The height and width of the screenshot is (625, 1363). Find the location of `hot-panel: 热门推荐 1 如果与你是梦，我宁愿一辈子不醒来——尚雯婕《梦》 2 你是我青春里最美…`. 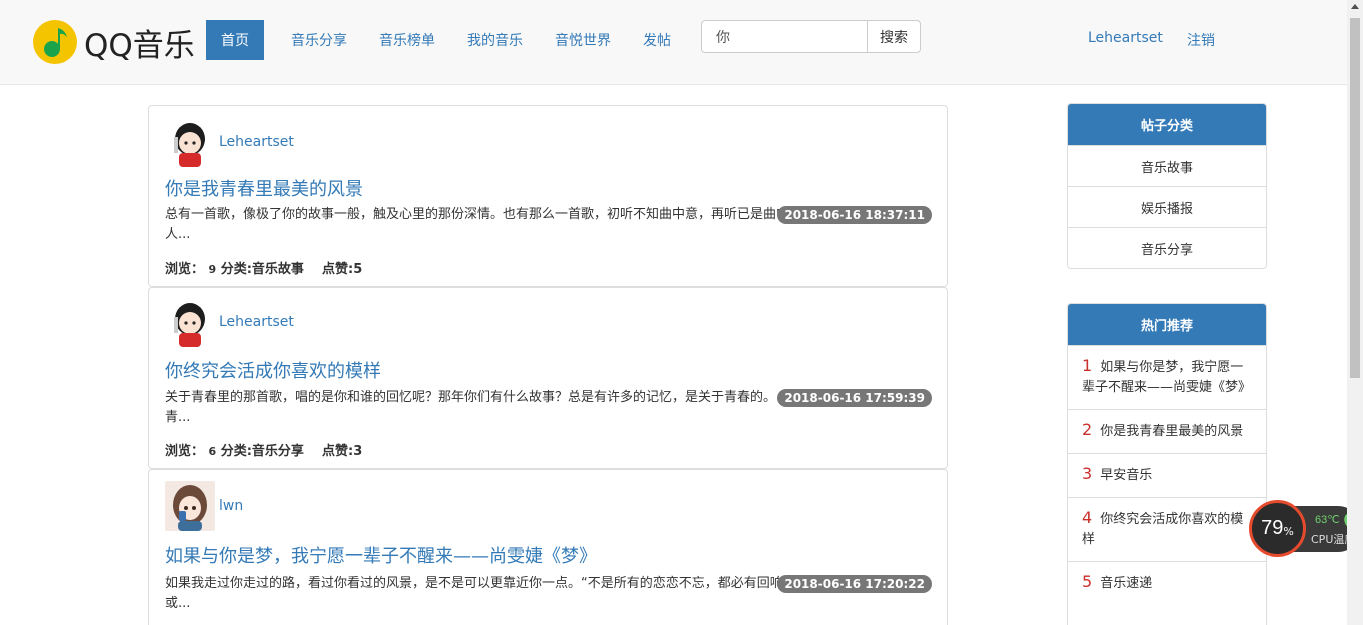

hot-panel: 热门推荐 1 如果与你是梦，我宁愿一辈子不醒来——尚雯婕《梦》 2 你是我青春里最美… is located at coordinates (1167, 464).